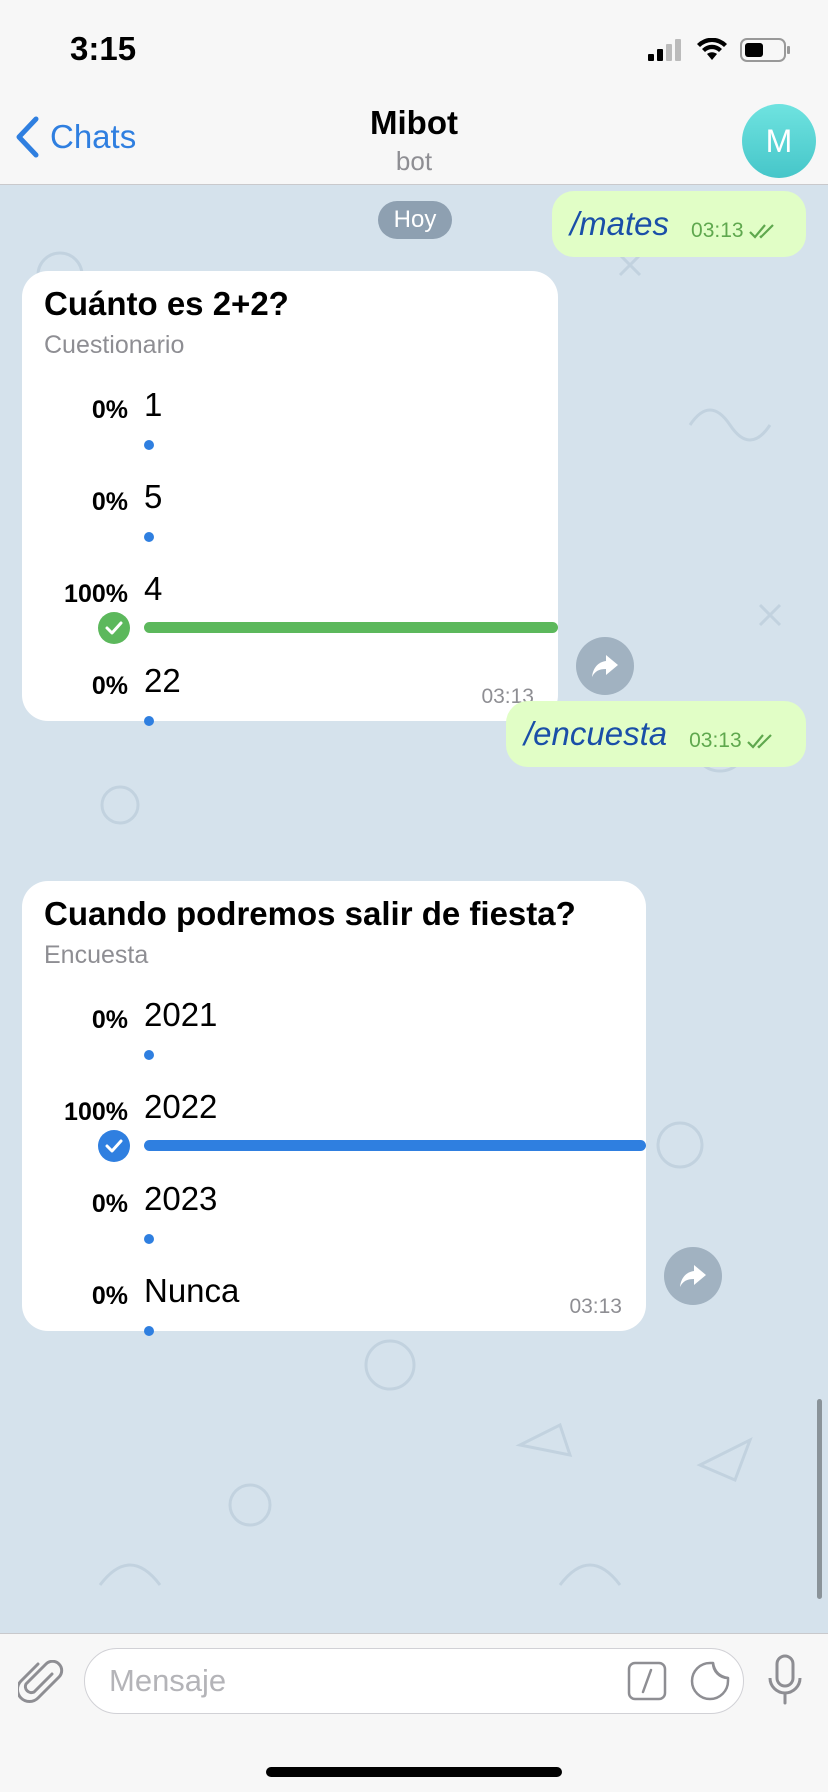 The height and width of the screenshot is (1792, 828). What do you see at coordinates (40, 1681) in the screenshot?
I see `paperclip-icon` at bounding box center [40, 1681].